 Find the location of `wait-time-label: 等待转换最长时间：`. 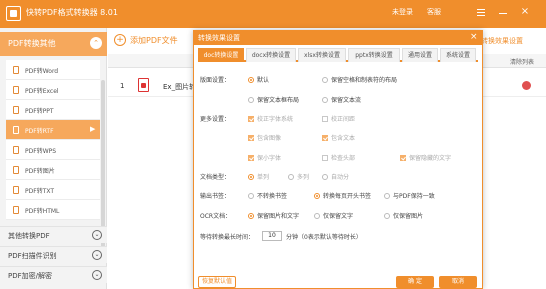

wait-time-label: 等待转换最长时间： is located at coordinates (227, 237).